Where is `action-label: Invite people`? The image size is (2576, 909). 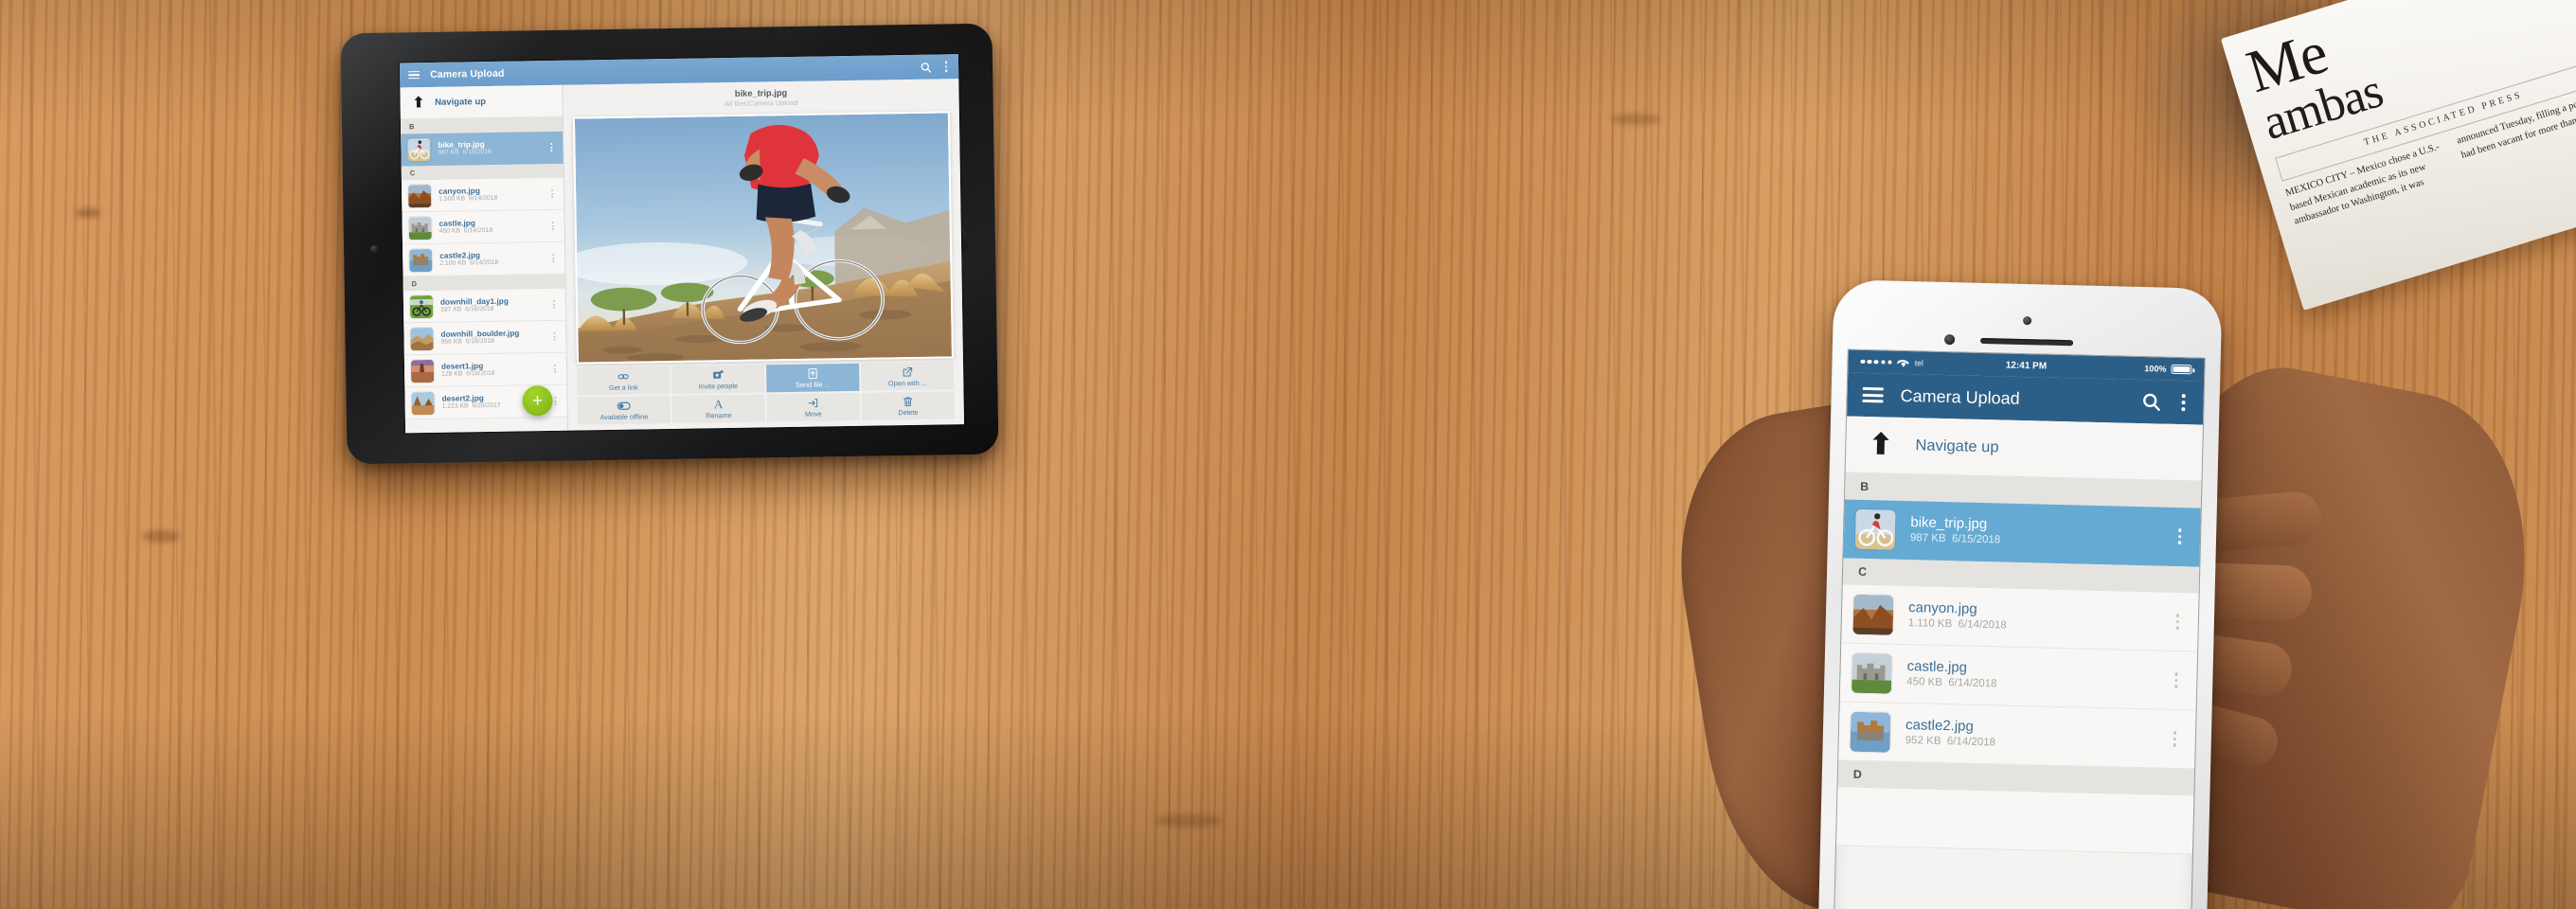
action-label: Invite people is located at coordinates (718, 386).